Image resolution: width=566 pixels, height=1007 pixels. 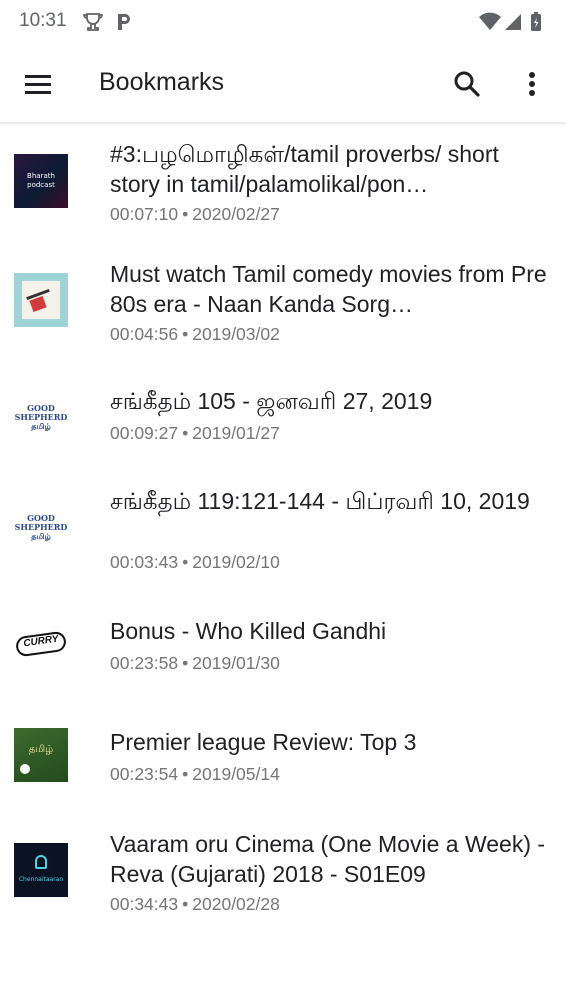 I want to click on search-button, so click(x=467, y=84).